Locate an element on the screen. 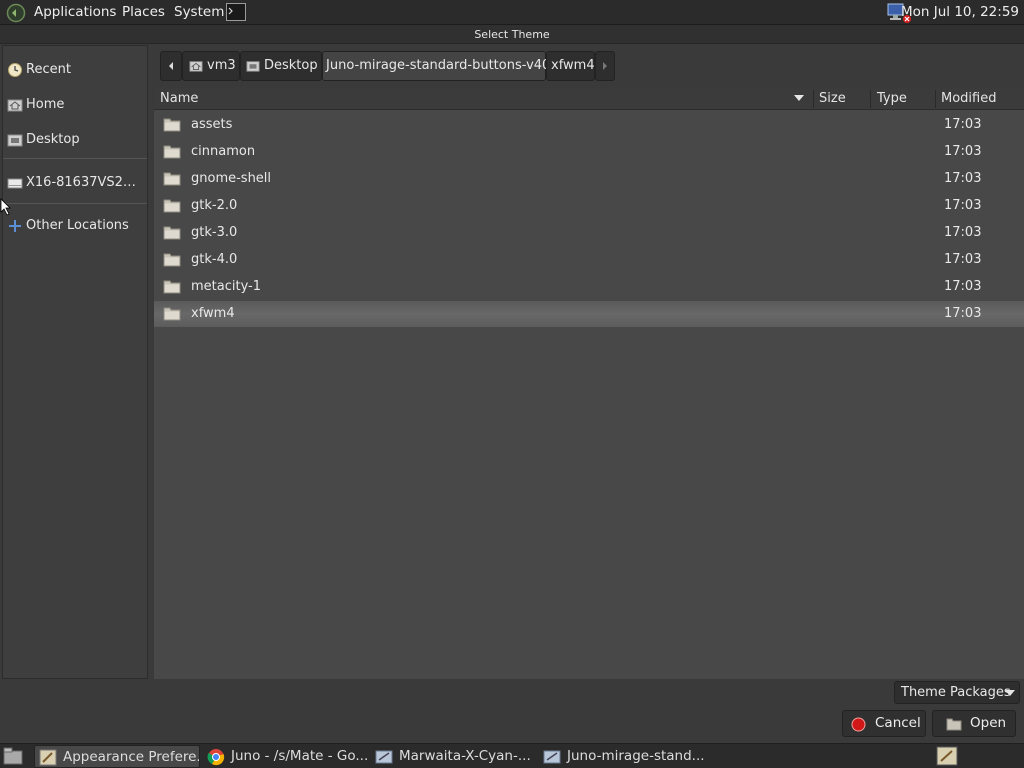 The image size is (1024, 768). path-crumb-label: Desktop is located at coordinates (291, 65).